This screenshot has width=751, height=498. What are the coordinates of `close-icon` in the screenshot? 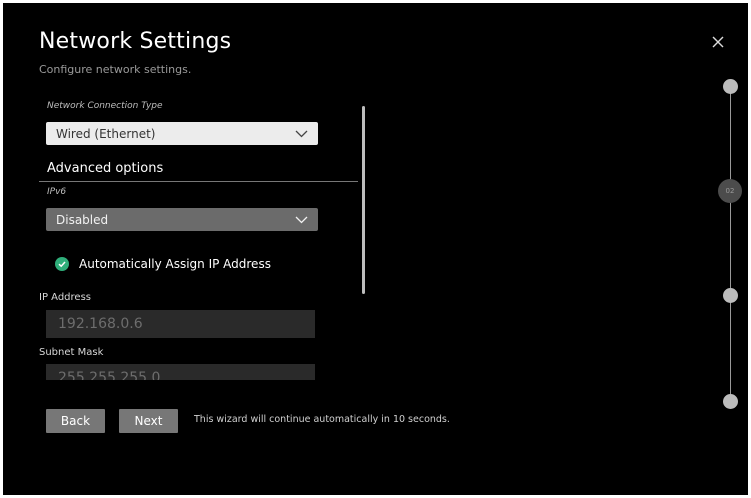 It's located at (718, 42).